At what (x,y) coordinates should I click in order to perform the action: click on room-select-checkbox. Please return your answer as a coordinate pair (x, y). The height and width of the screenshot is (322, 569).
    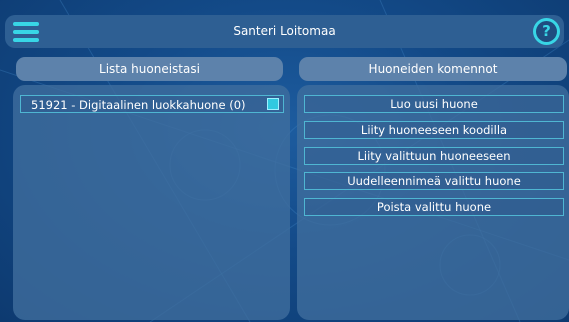
    Looking at the image, I should click on (273, 104).